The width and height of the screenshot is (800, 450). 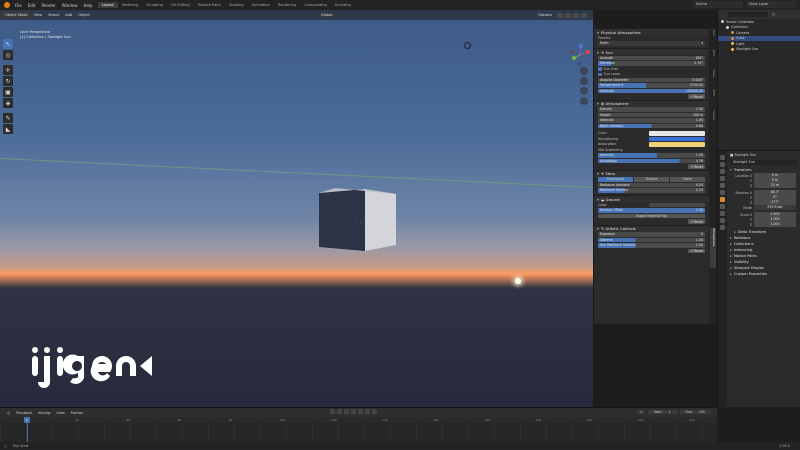 What do you see at coordinates (8, 92) in the screenshot?
I see `scale-tool-icon: ▣` at bounding box center [8, 92].